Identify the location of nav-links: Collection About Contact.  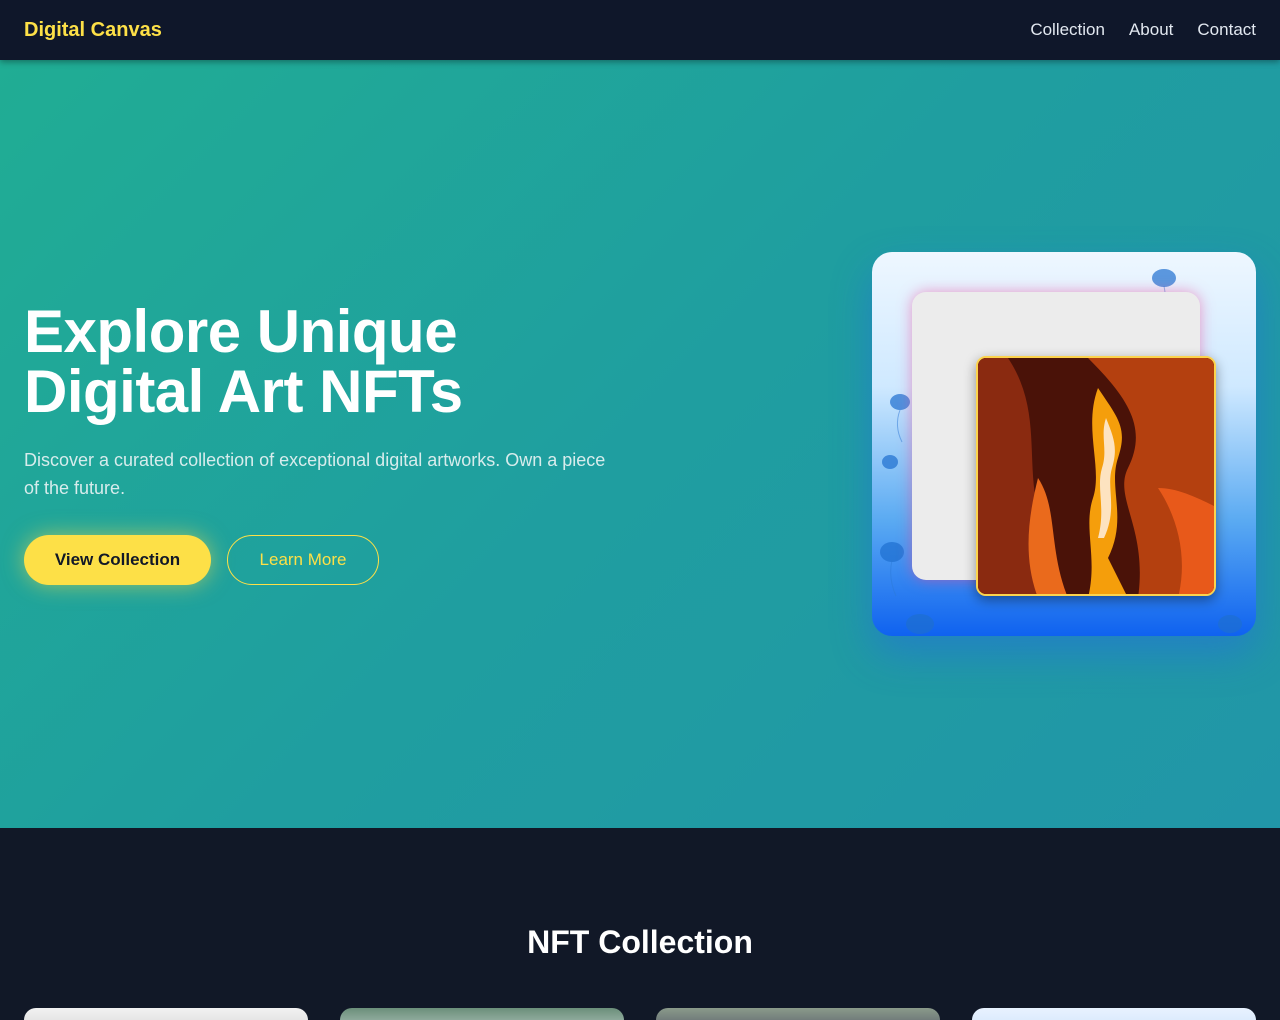
(1143, 30).